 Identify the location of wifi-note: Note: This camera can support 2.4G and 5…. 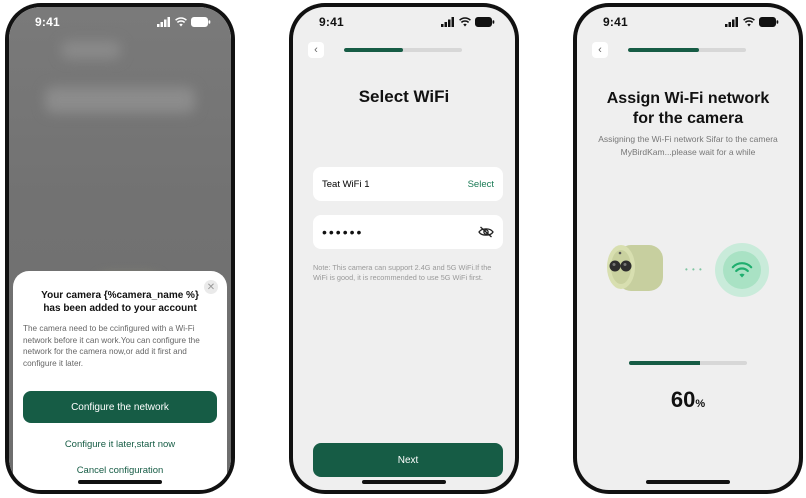
(402, 272).